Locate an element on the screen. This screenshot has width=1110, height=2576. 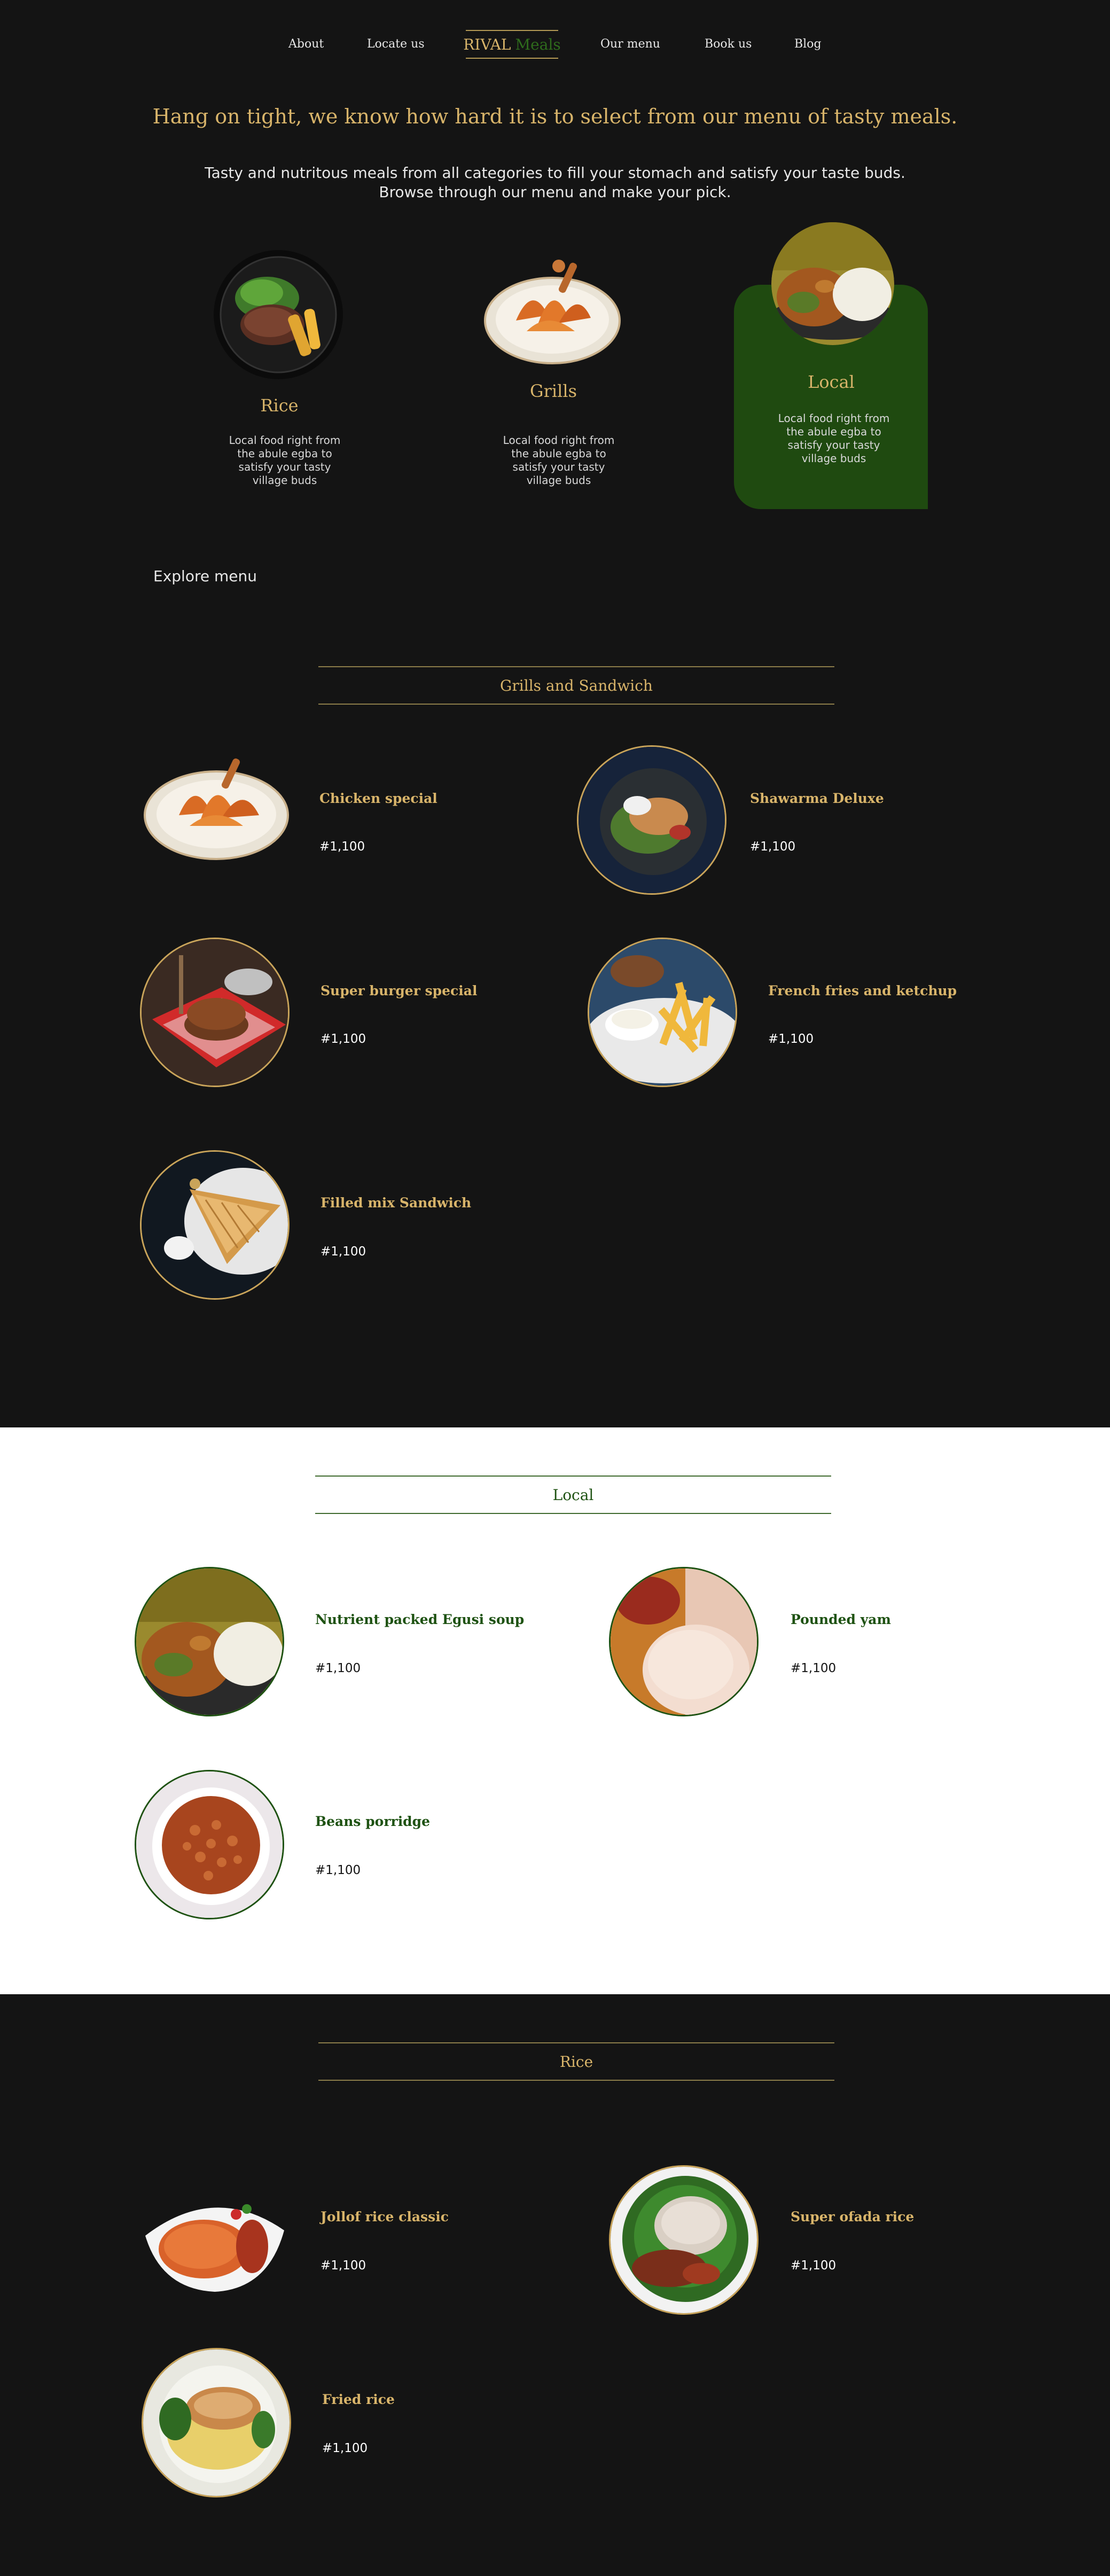
rice-category-title: Rice is located at coordinates (279, 405).